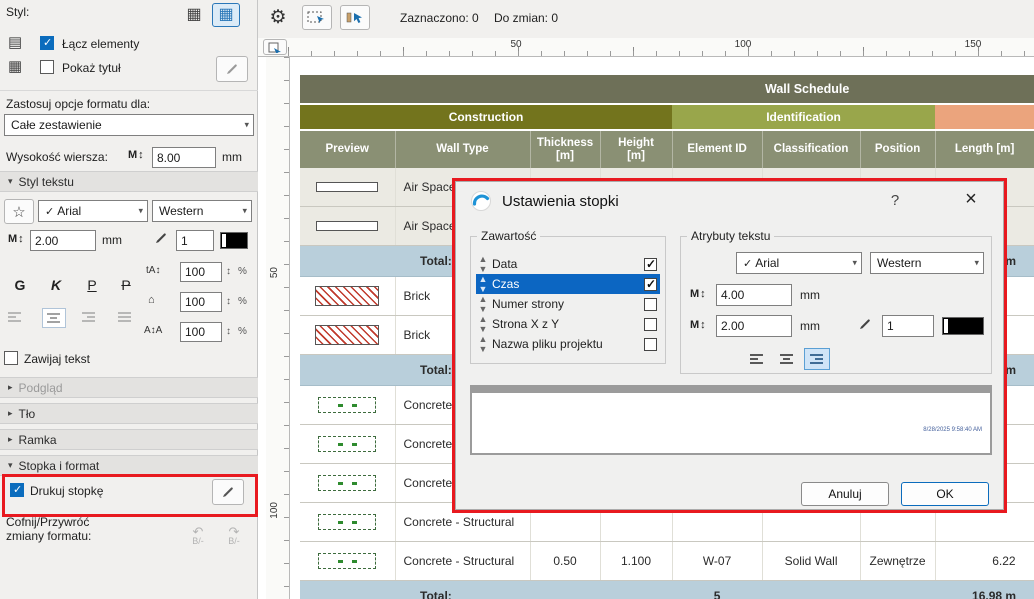 The width and height of the screenshot is (1034, 599). I want to click on caps-height-input, so click(201, 272).